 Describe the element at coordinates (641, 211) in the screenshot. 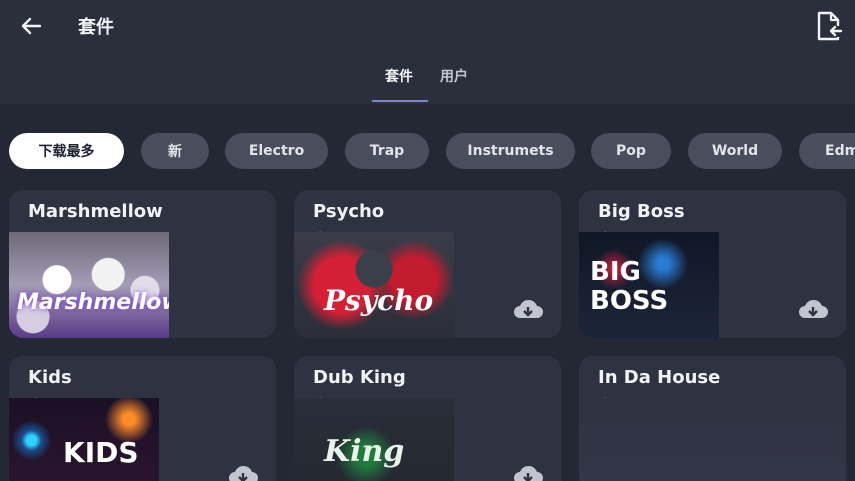

I see `kit-title: Big Boss` at that location.